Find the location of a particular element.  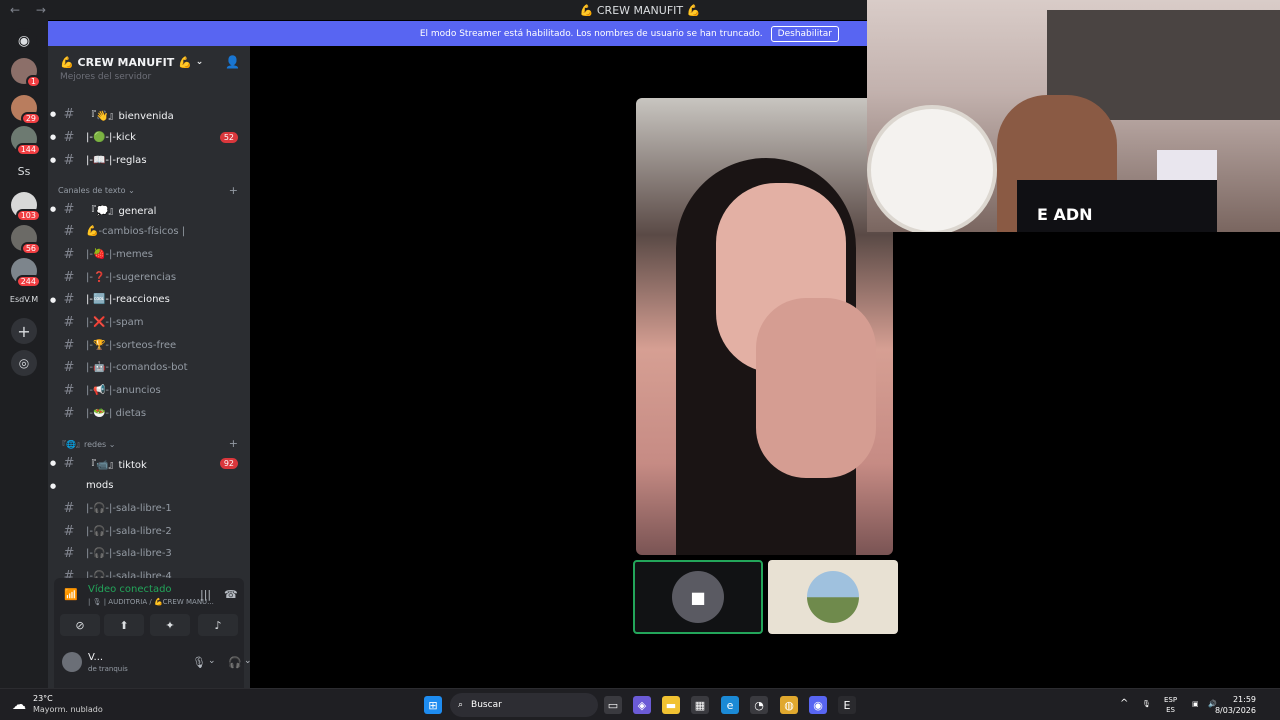

search-label: Buscar is located at coordinates (486, 705).